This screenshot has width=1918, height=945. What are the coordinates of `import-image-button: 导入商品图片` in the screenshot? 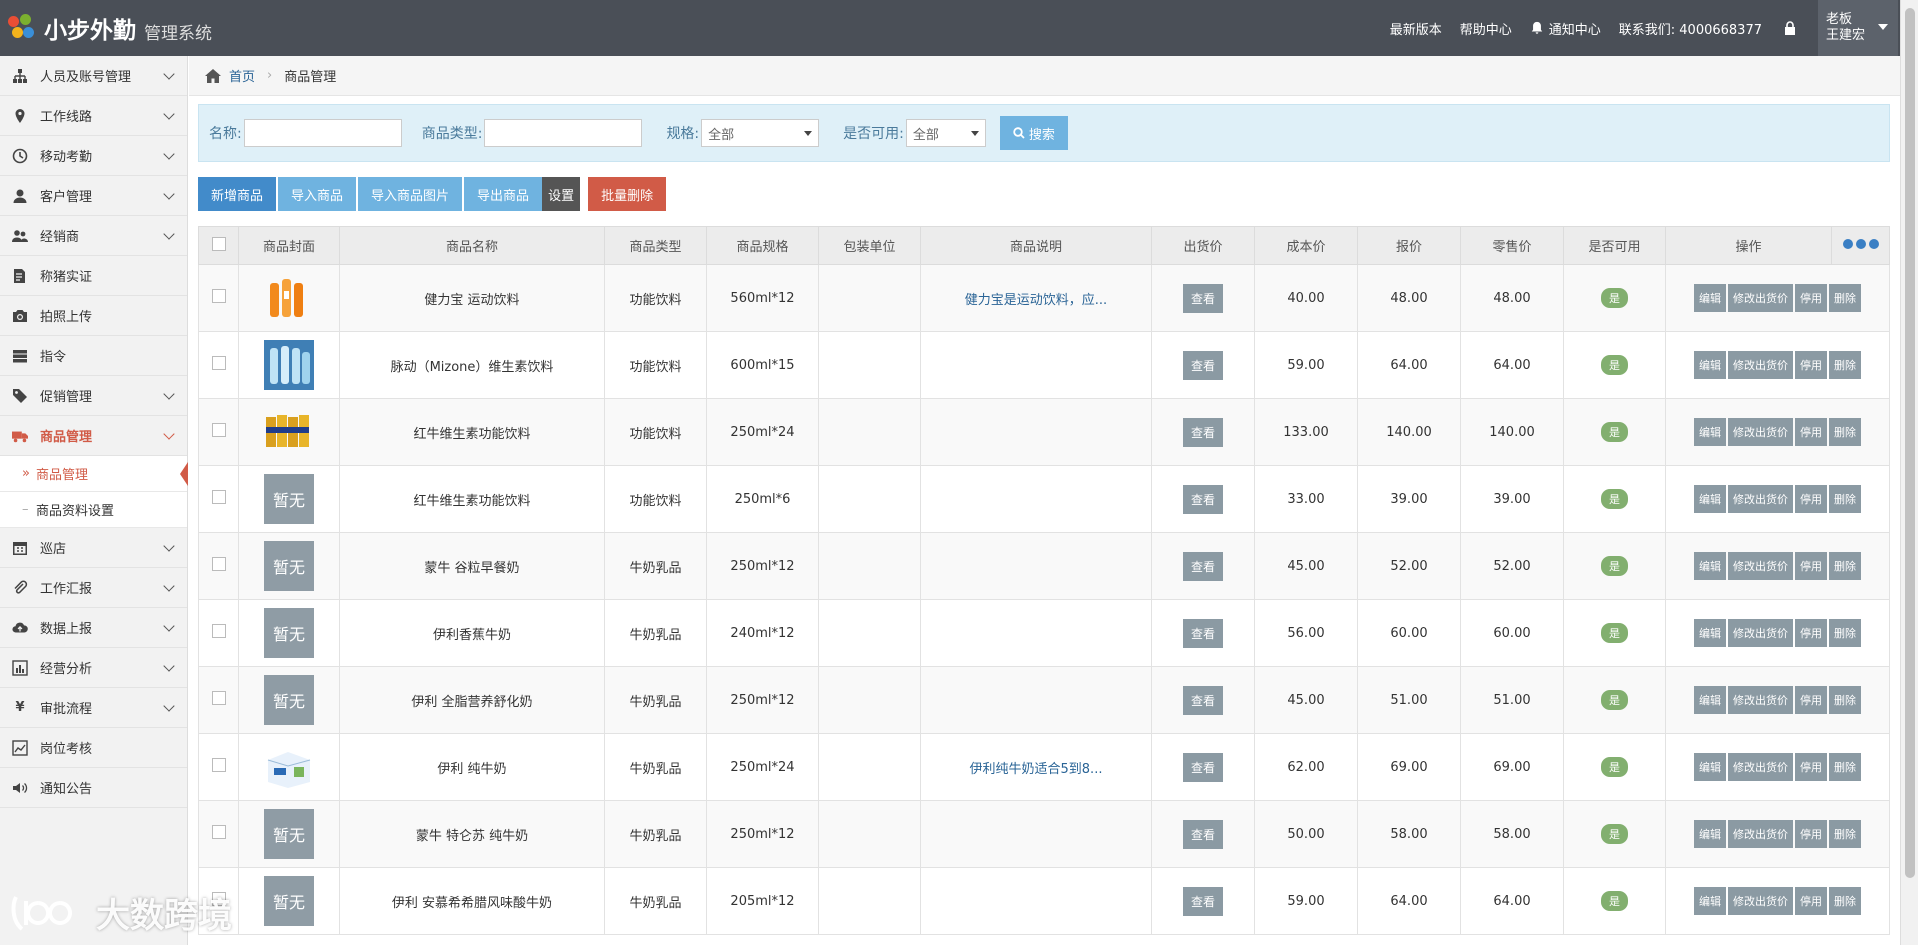 It's located at (410, 194).